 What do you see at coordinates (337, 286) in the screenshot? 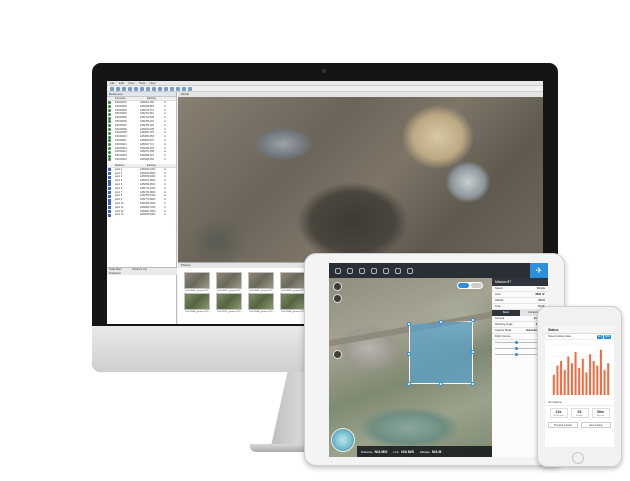
I see `map-layer-button` at bounding box center [337, 286].